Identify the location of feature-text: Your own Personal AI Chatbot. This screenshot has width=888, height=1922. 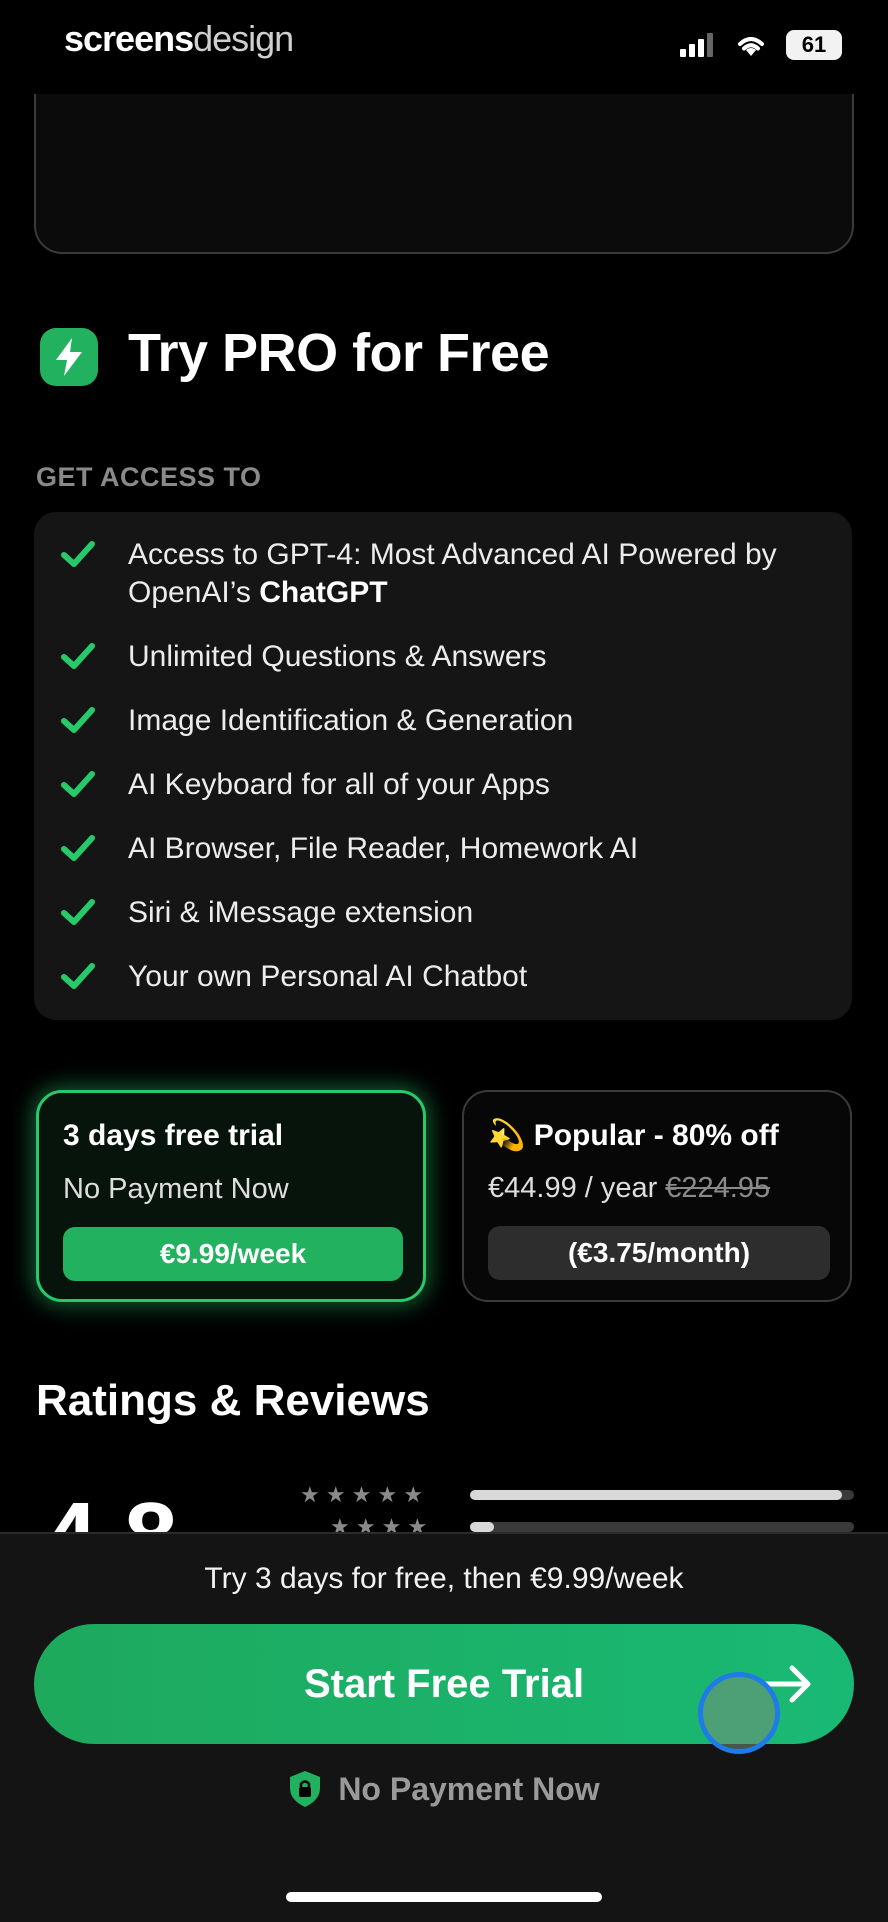
(328, 976).